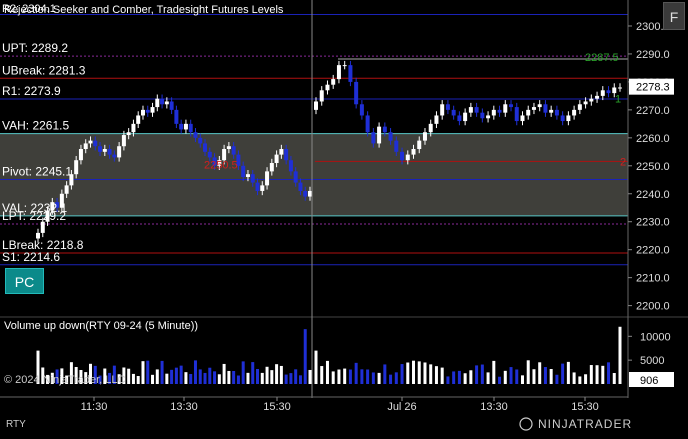  Describe the element at coordinates (653, 251) in the screenshot. I see `y-tick-label: 2220.0` at that location.